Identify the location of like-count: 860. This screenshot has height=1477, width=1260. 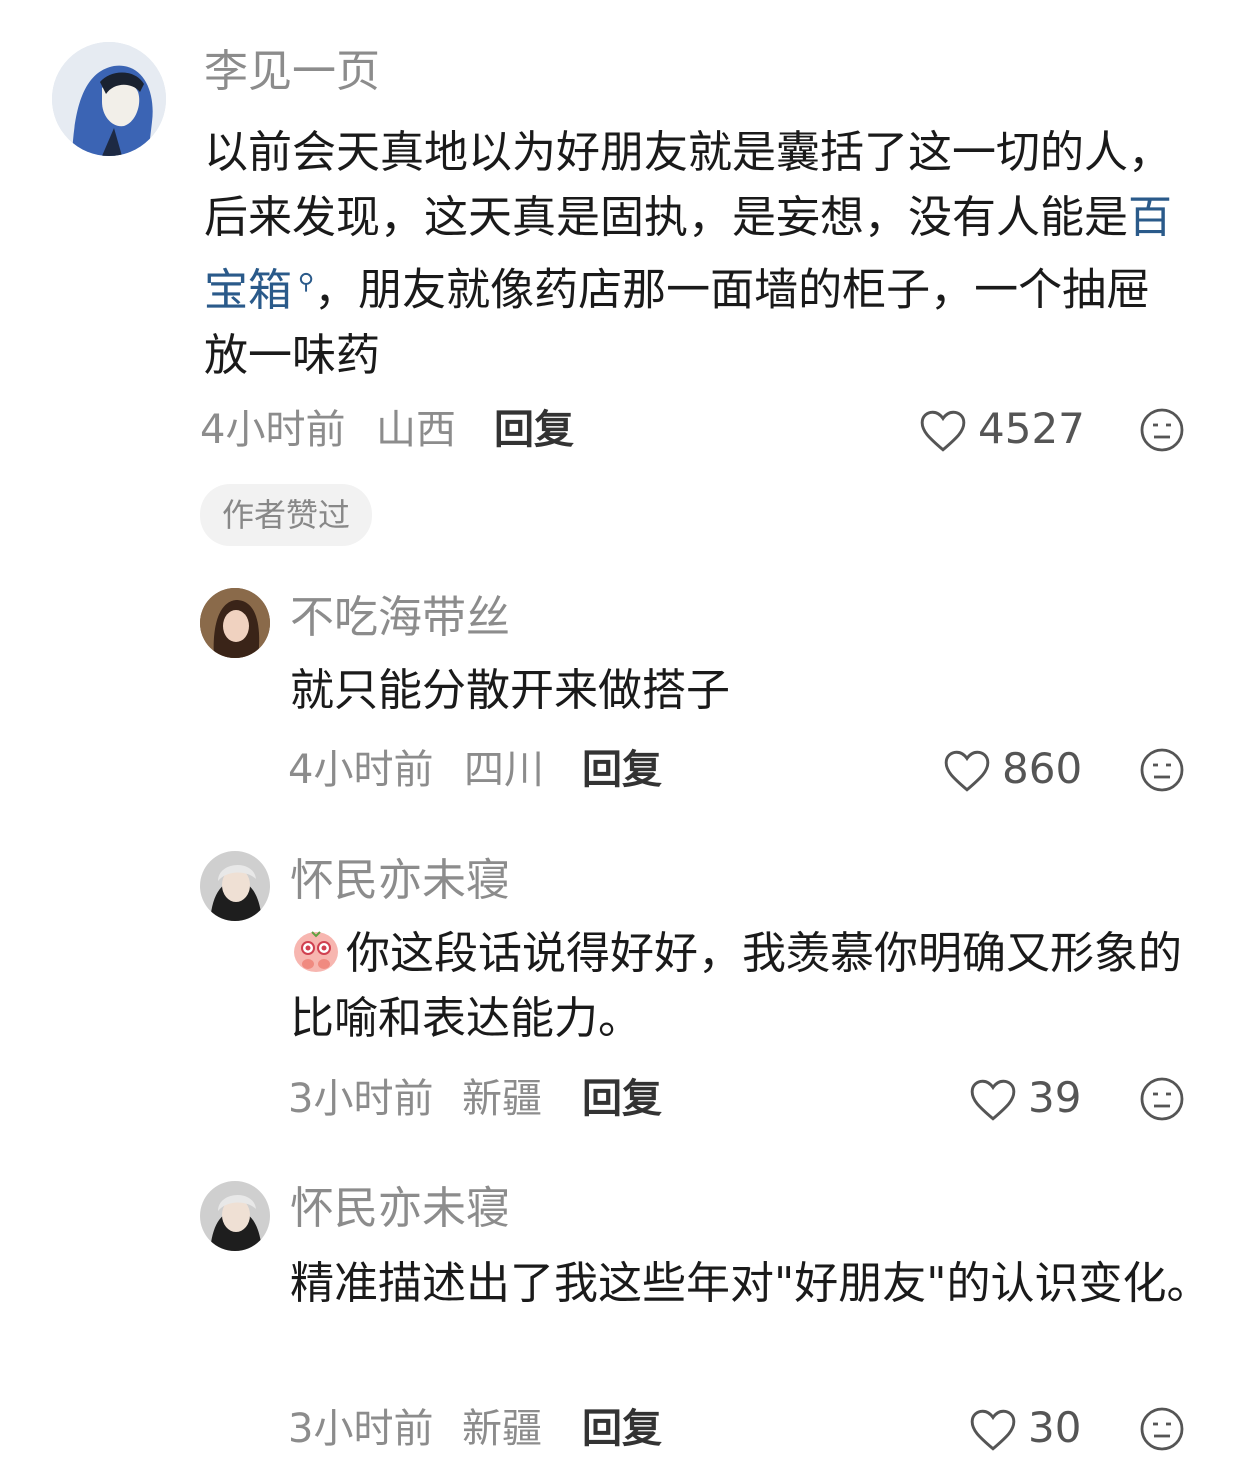
(1042, 768).